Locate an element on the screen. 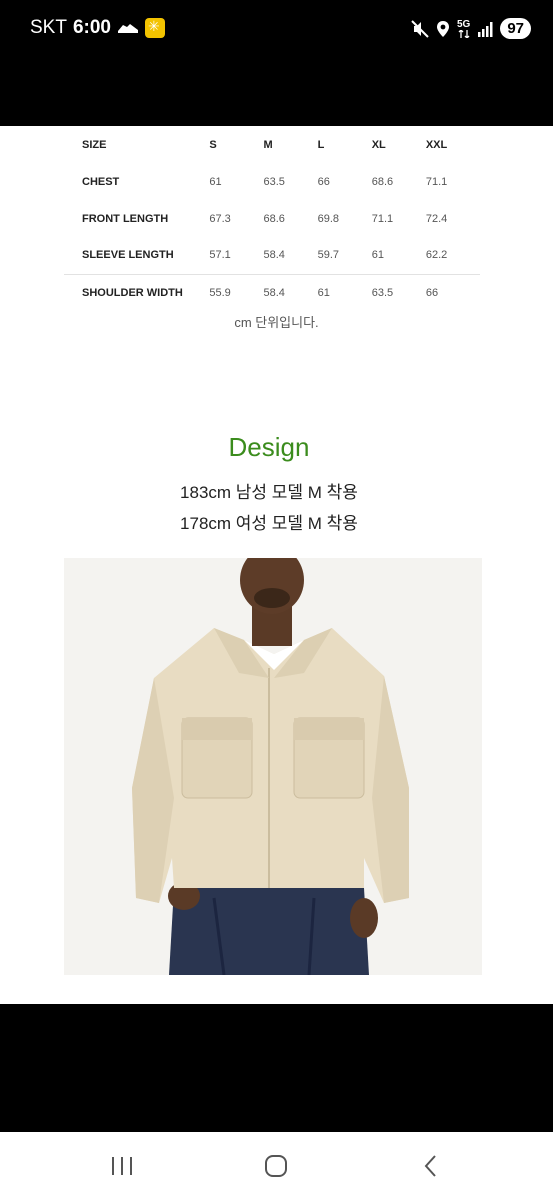 The height and width of the screenshot is (1200, 553). size-row-label: CHEST is located at coordinates (101, 181).